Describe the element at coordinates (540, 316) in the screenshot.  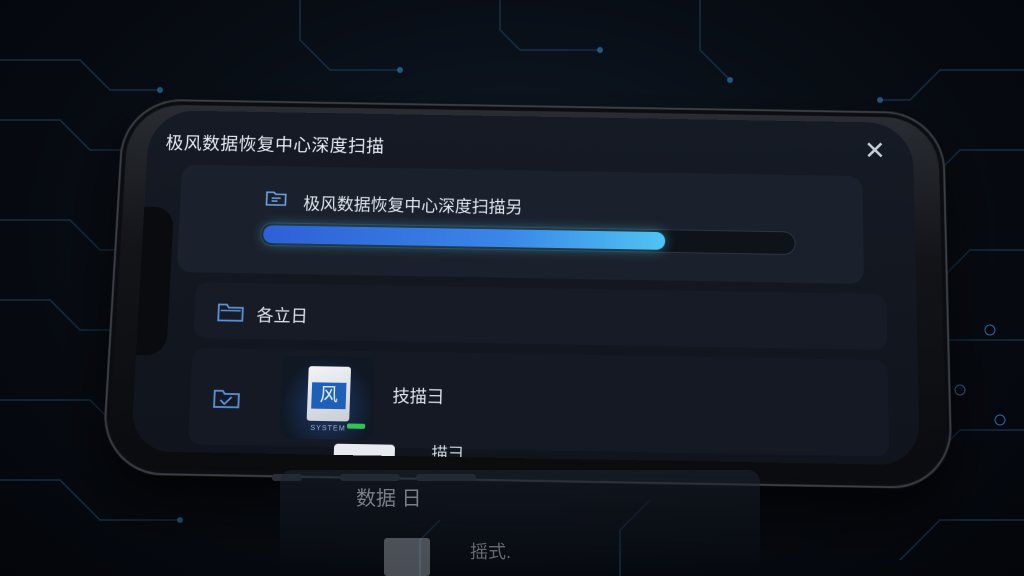
I see `list-item: 各立日` at that location.